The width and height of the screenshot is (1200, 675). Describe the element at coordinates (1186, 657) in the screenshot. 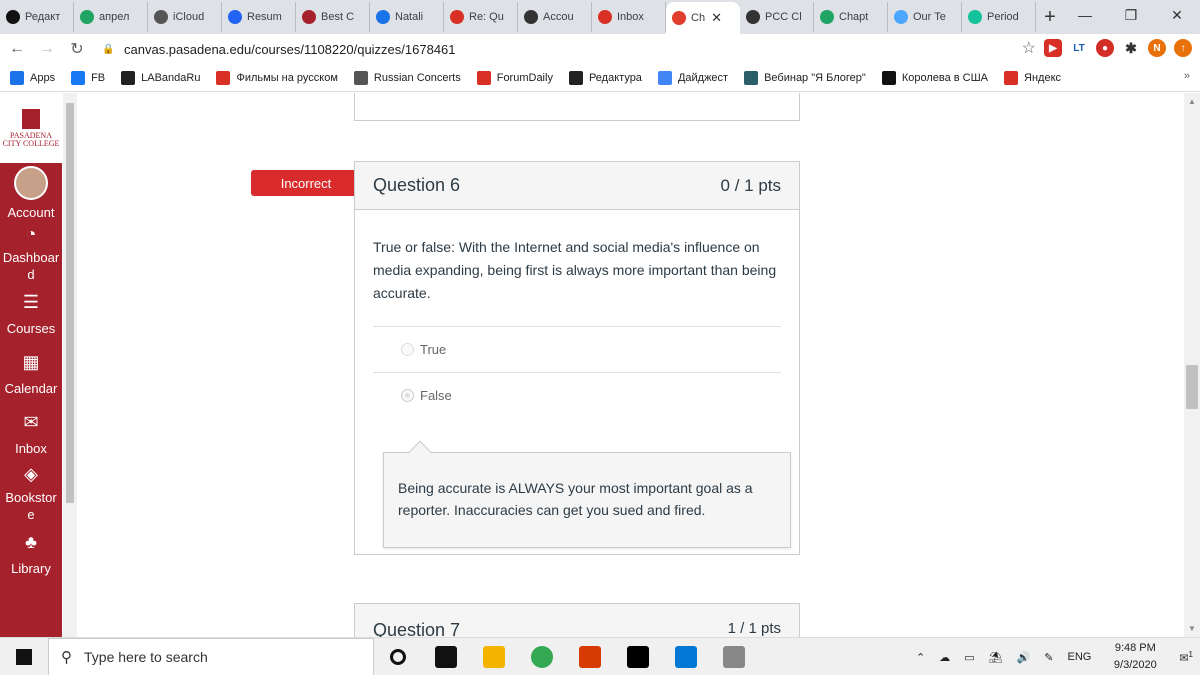

I see `notifications-icon: ✉1` at that location.